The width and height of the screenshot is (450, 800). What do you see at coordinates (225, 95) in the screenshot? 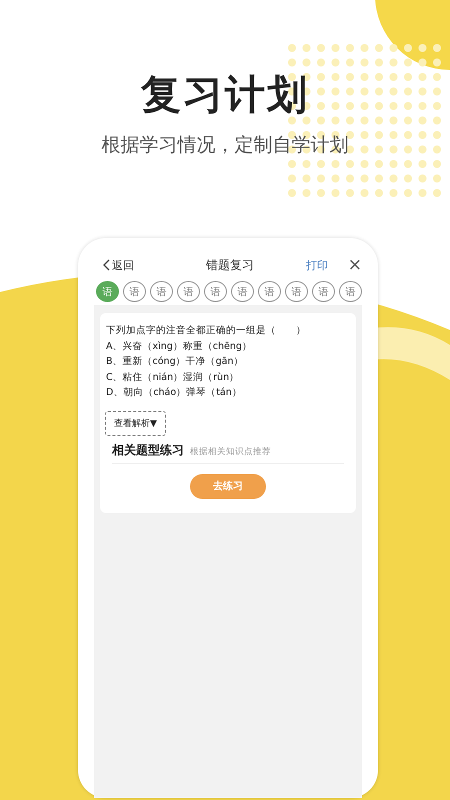
I see `banner-title: 复习计划` at bounding box center [225, 95].